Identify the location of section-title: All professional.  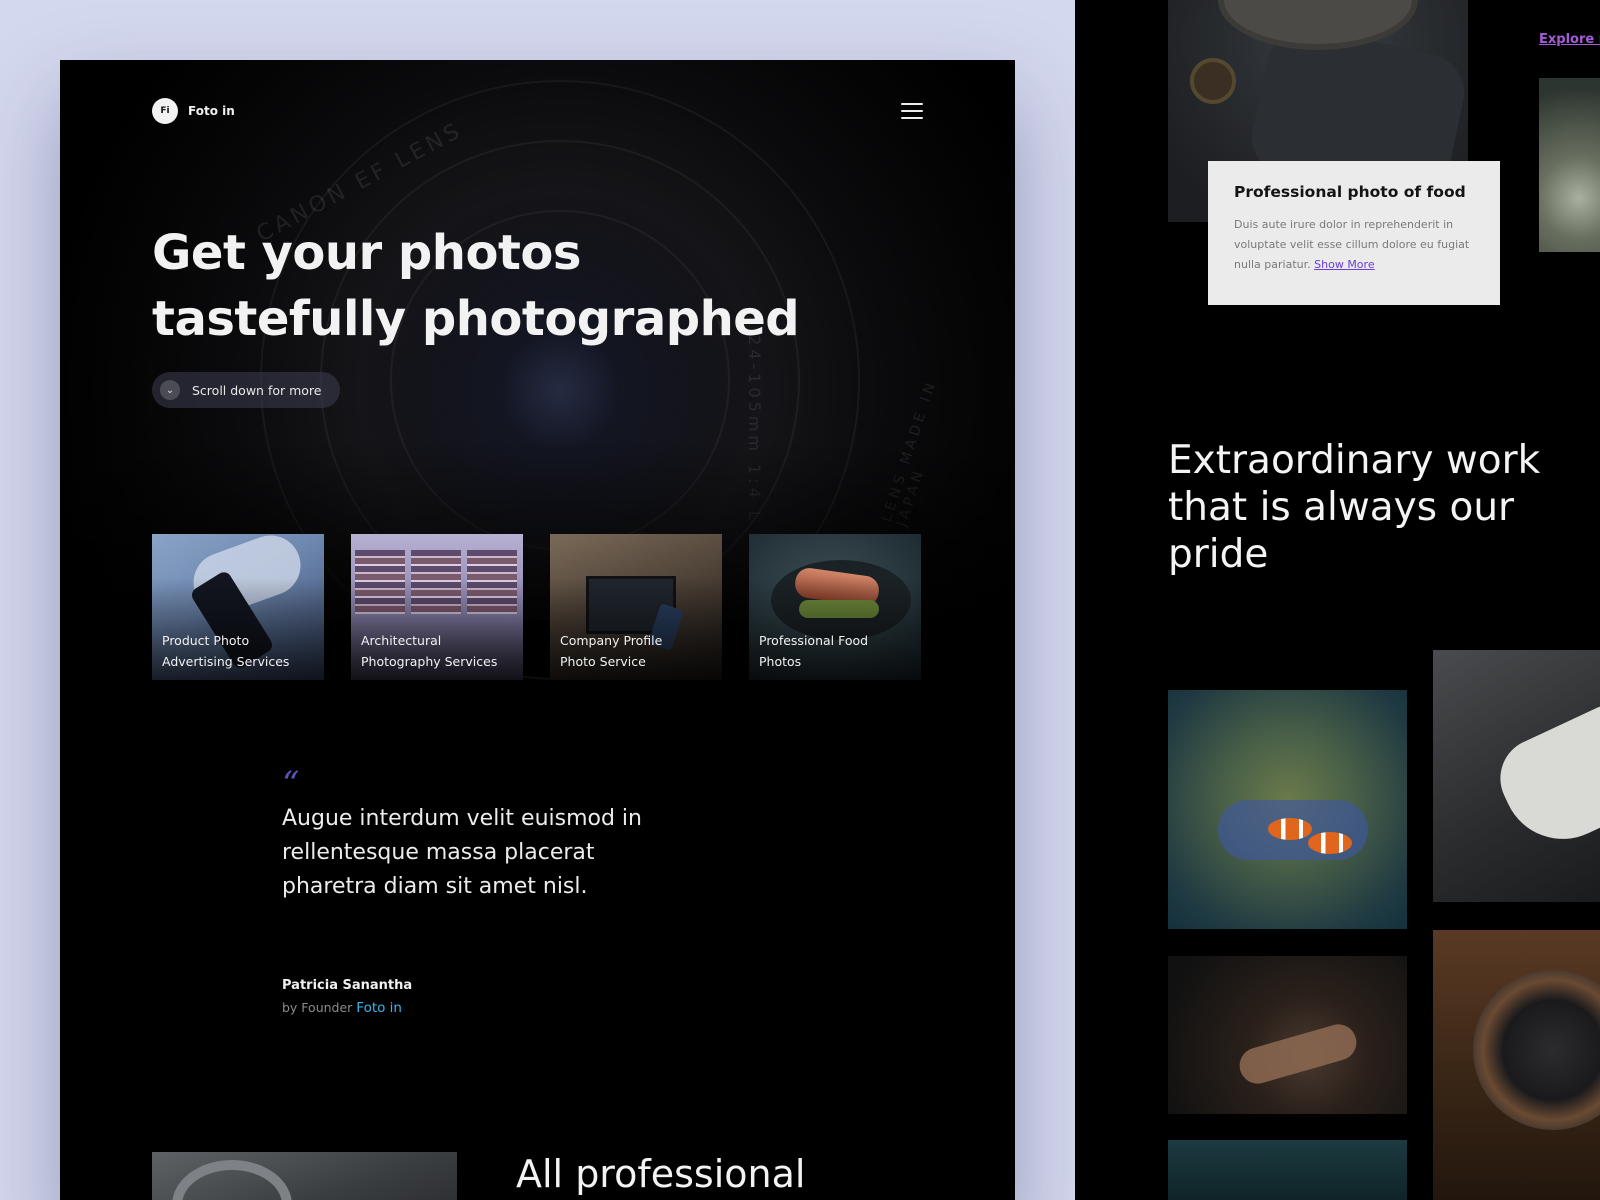
(661, 1174).